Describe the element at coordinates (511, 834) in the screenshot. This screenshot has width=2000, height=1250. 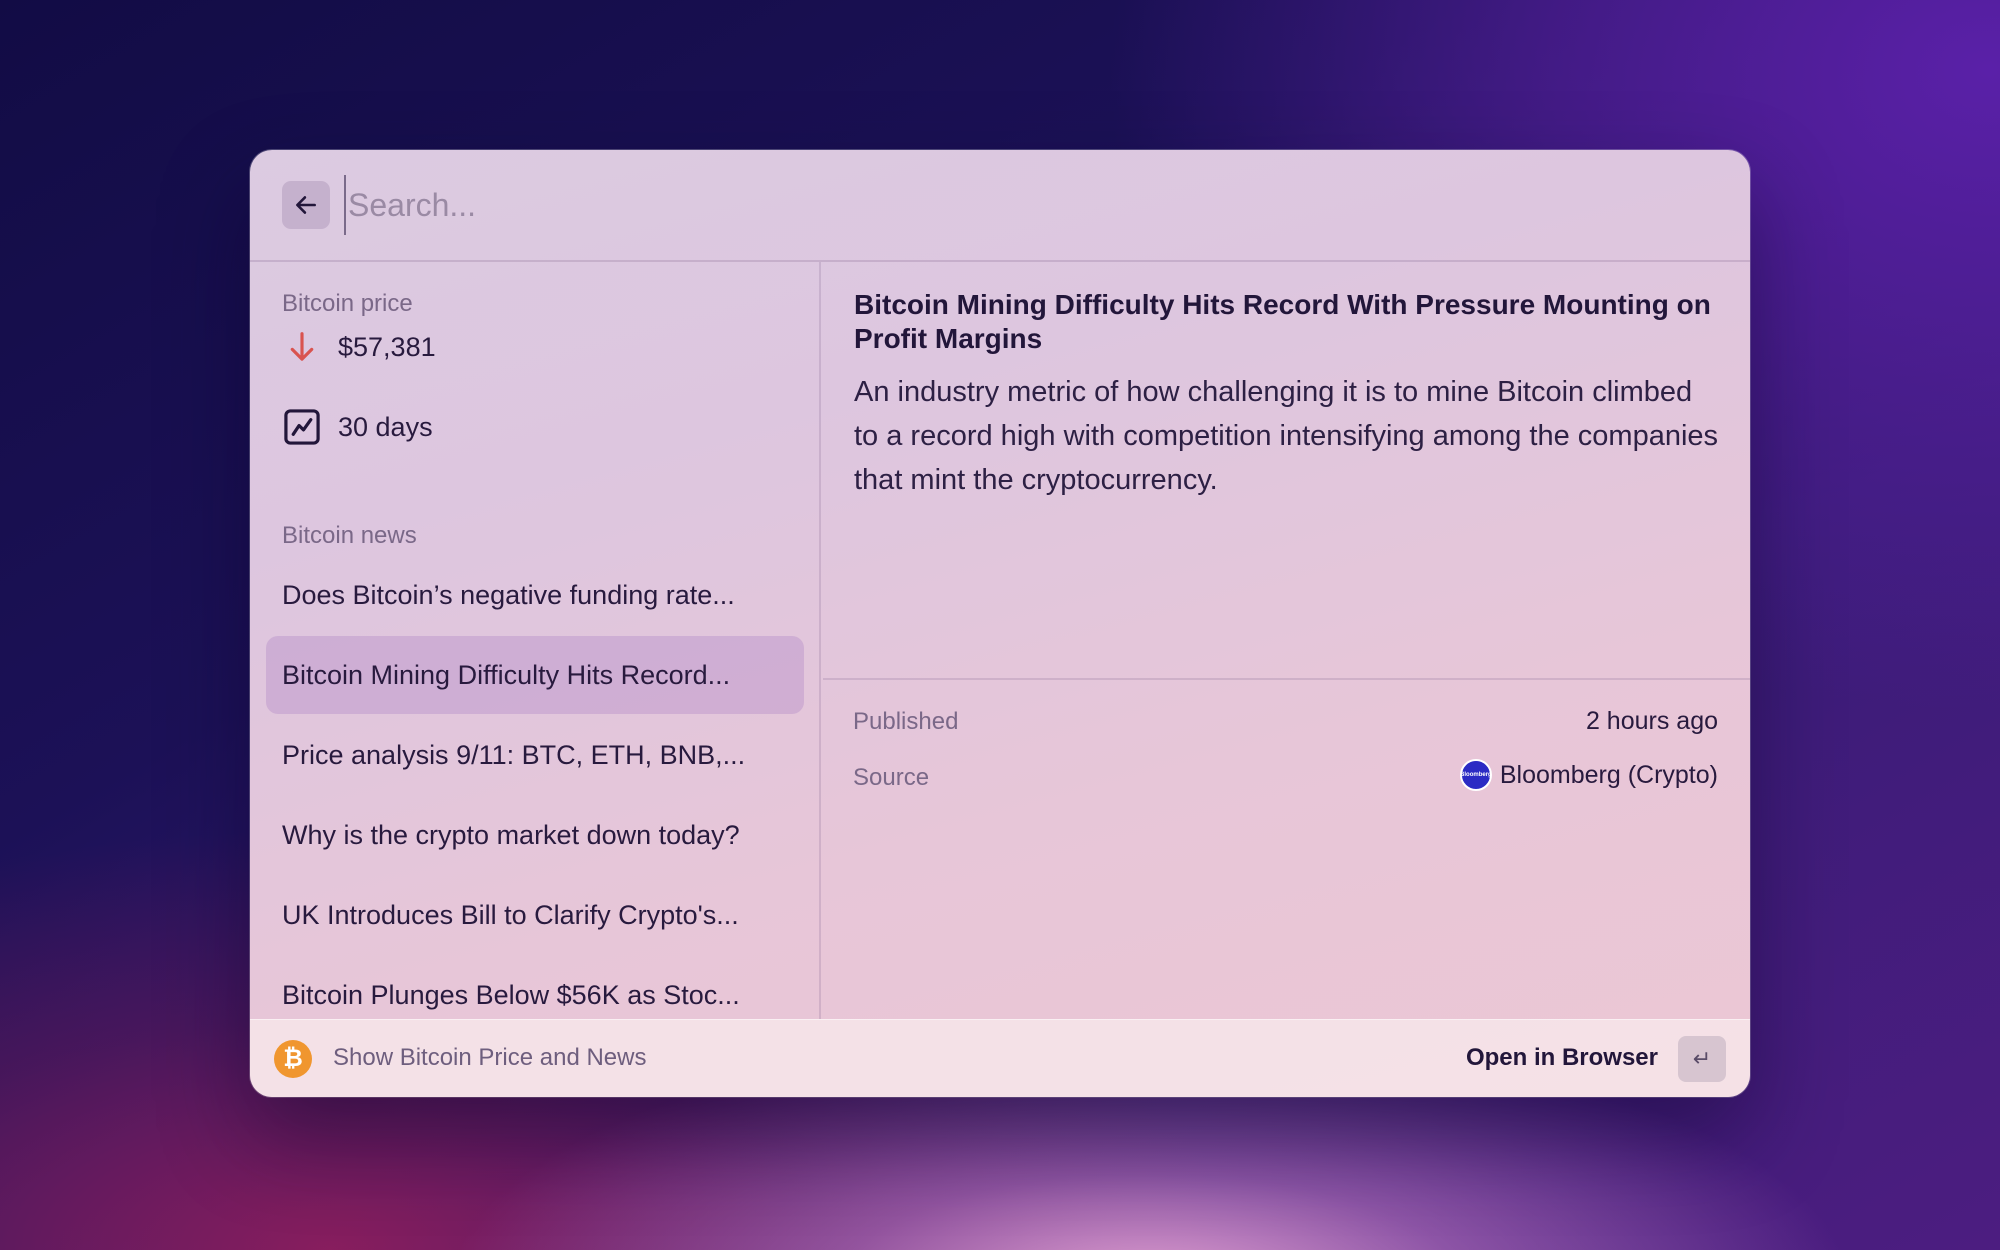
I see `news-item-label: Why is the crypto market down today?` at that location.